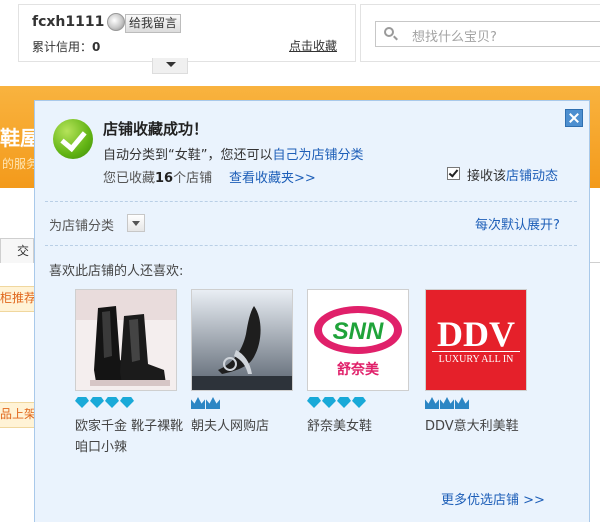 The height and width of the screenshot is (522, 600). What do you see at coordinates (358, 331) in the screenshot?
I see `snn-logo-text: SNN` at bounding box center [358, 331].